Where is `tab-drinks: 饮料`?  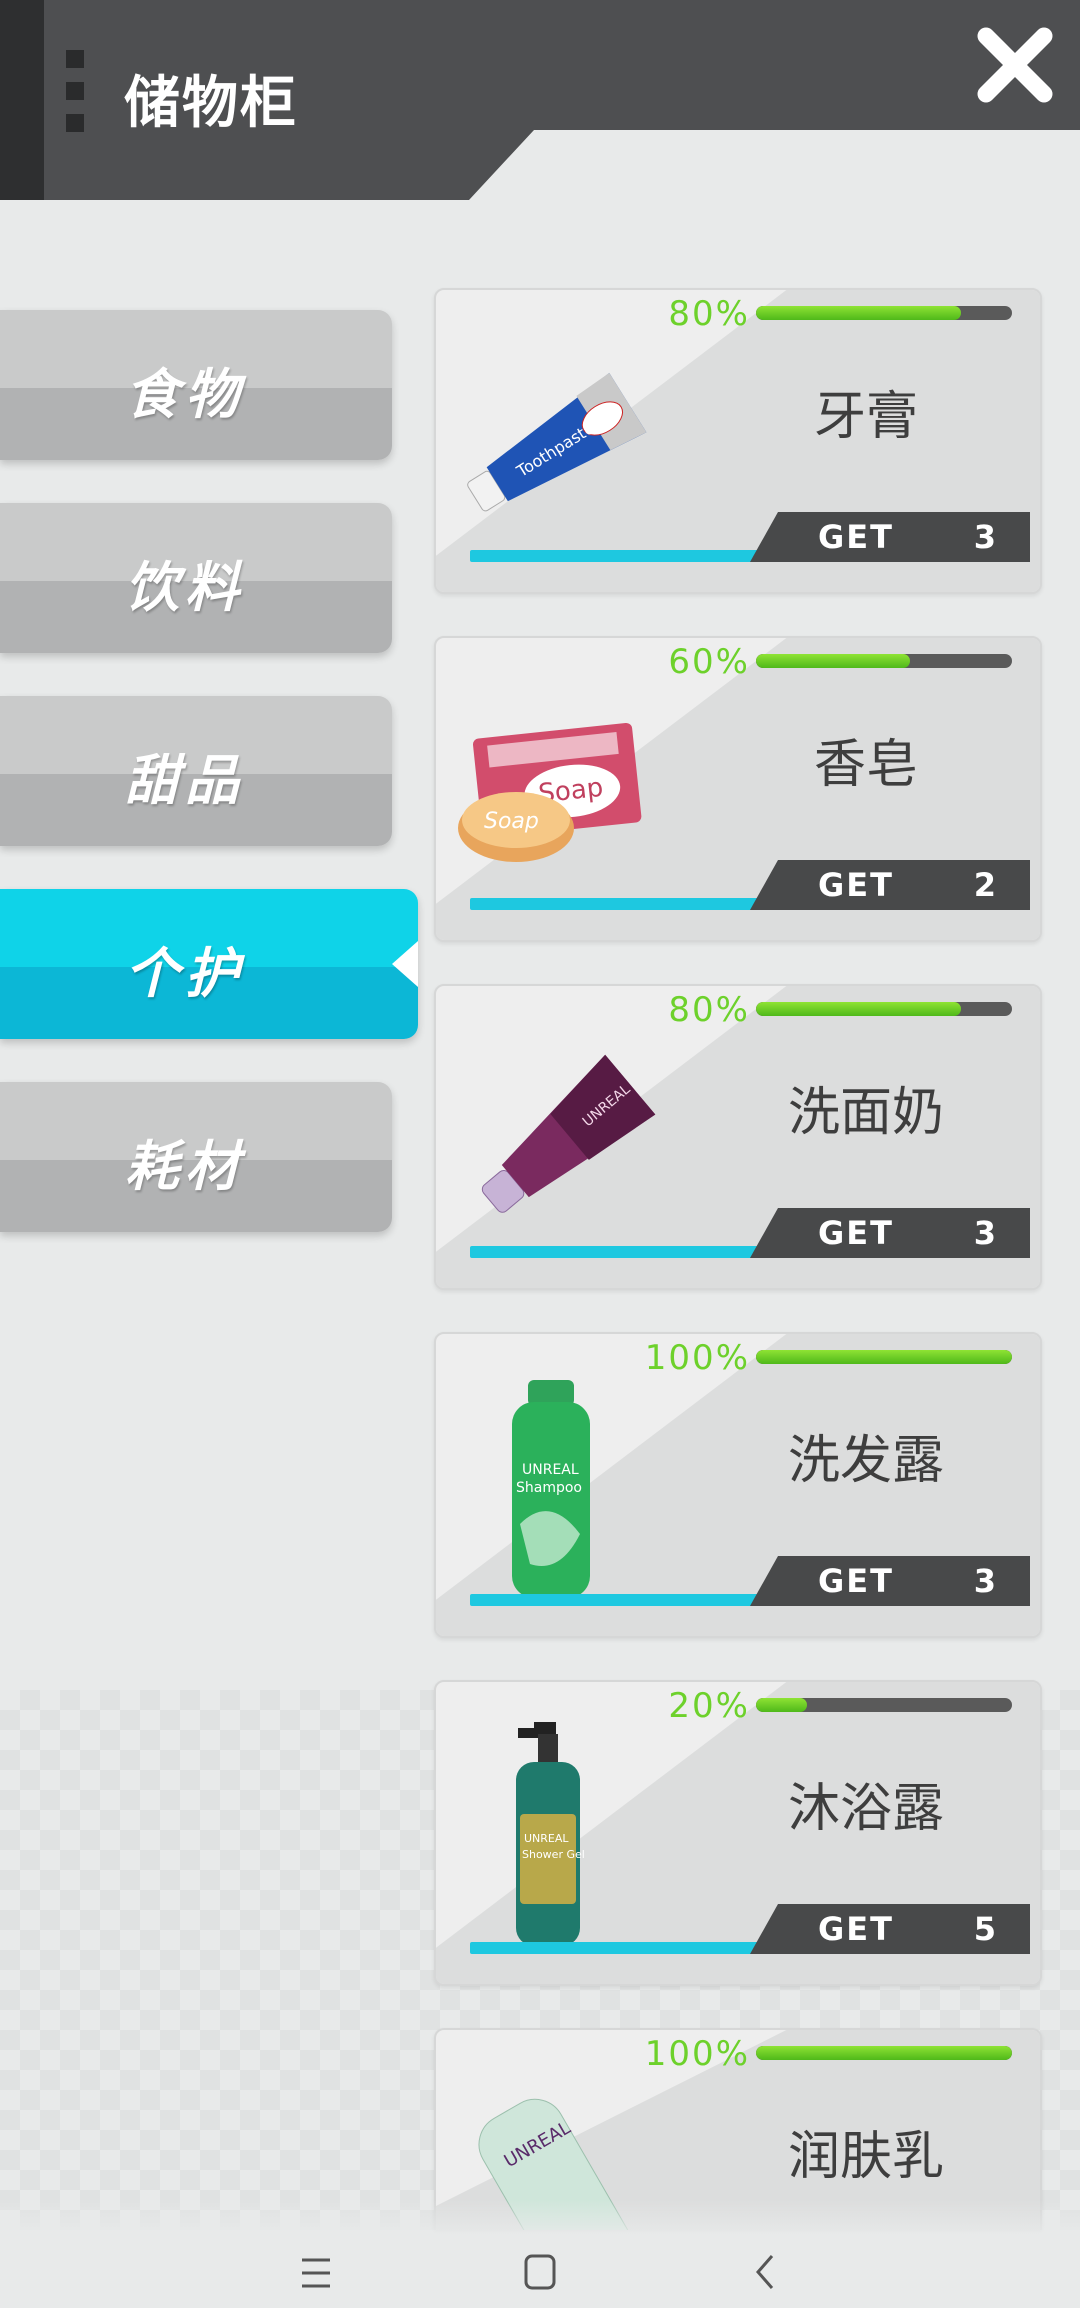 tab-drinks: 饮料 is located at coordinates (196, 578).